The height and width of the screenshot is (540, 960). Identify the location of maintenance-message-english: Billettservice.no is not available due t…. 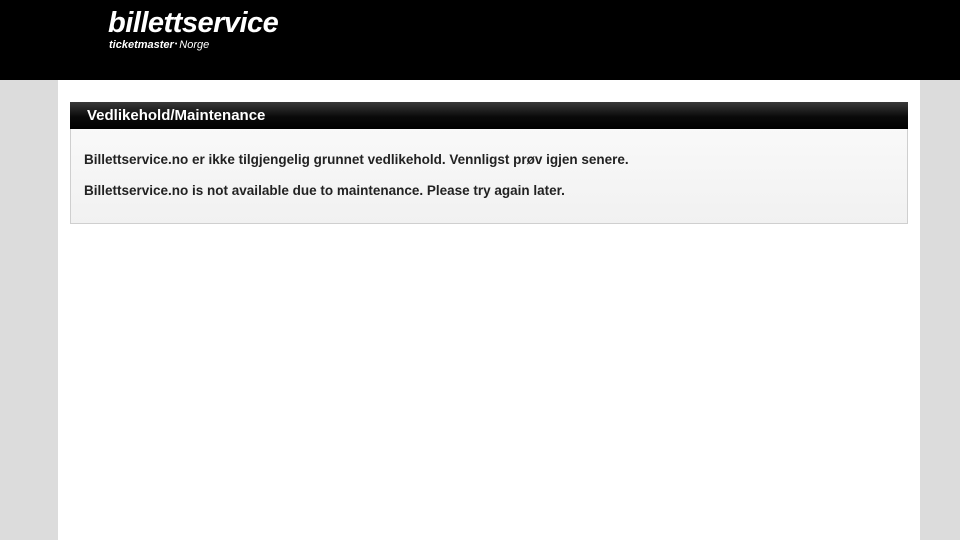
(324, 190).